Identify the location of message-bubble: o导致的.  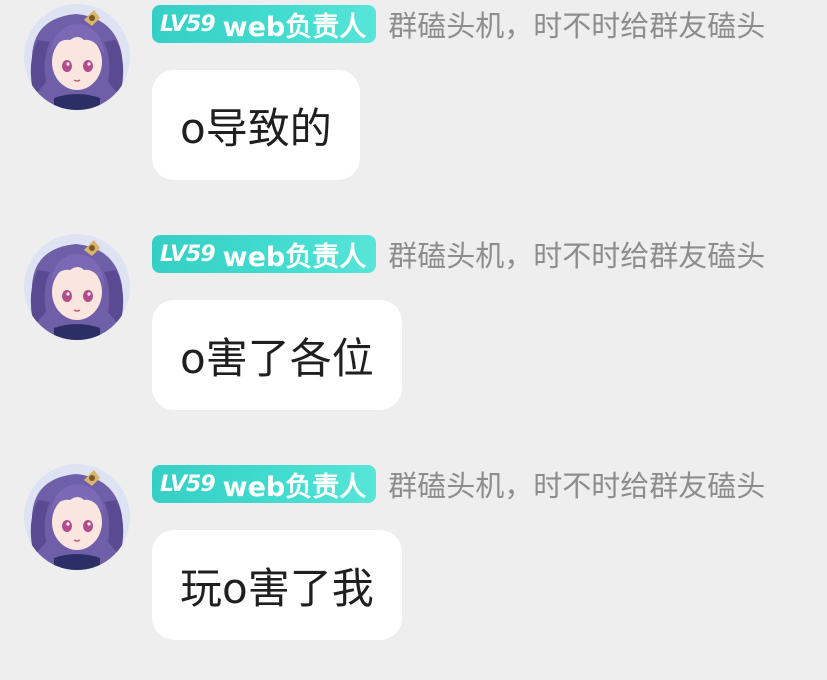
(256, 125).